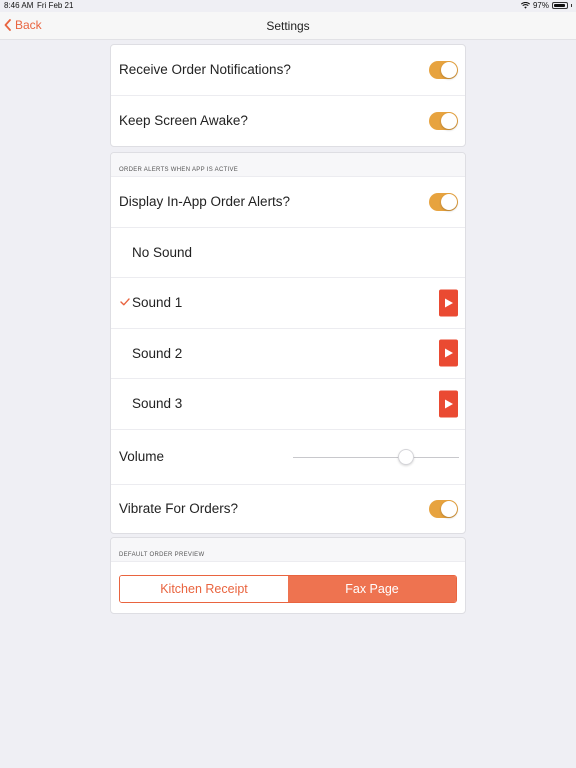  I want to click on keep-awake-toggle, so click(443, 120).